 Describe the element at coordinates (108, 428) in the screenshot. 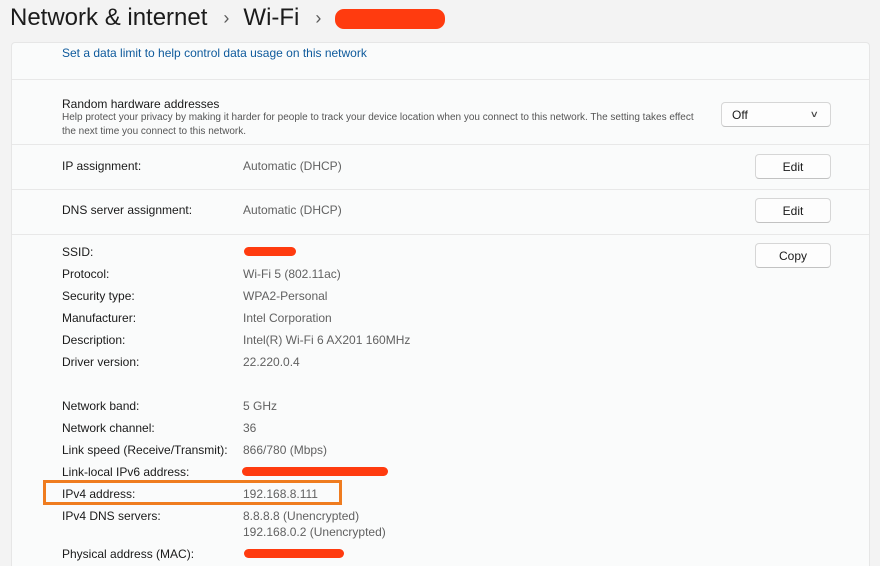

I see `channel-label: Network channel:` at that location.